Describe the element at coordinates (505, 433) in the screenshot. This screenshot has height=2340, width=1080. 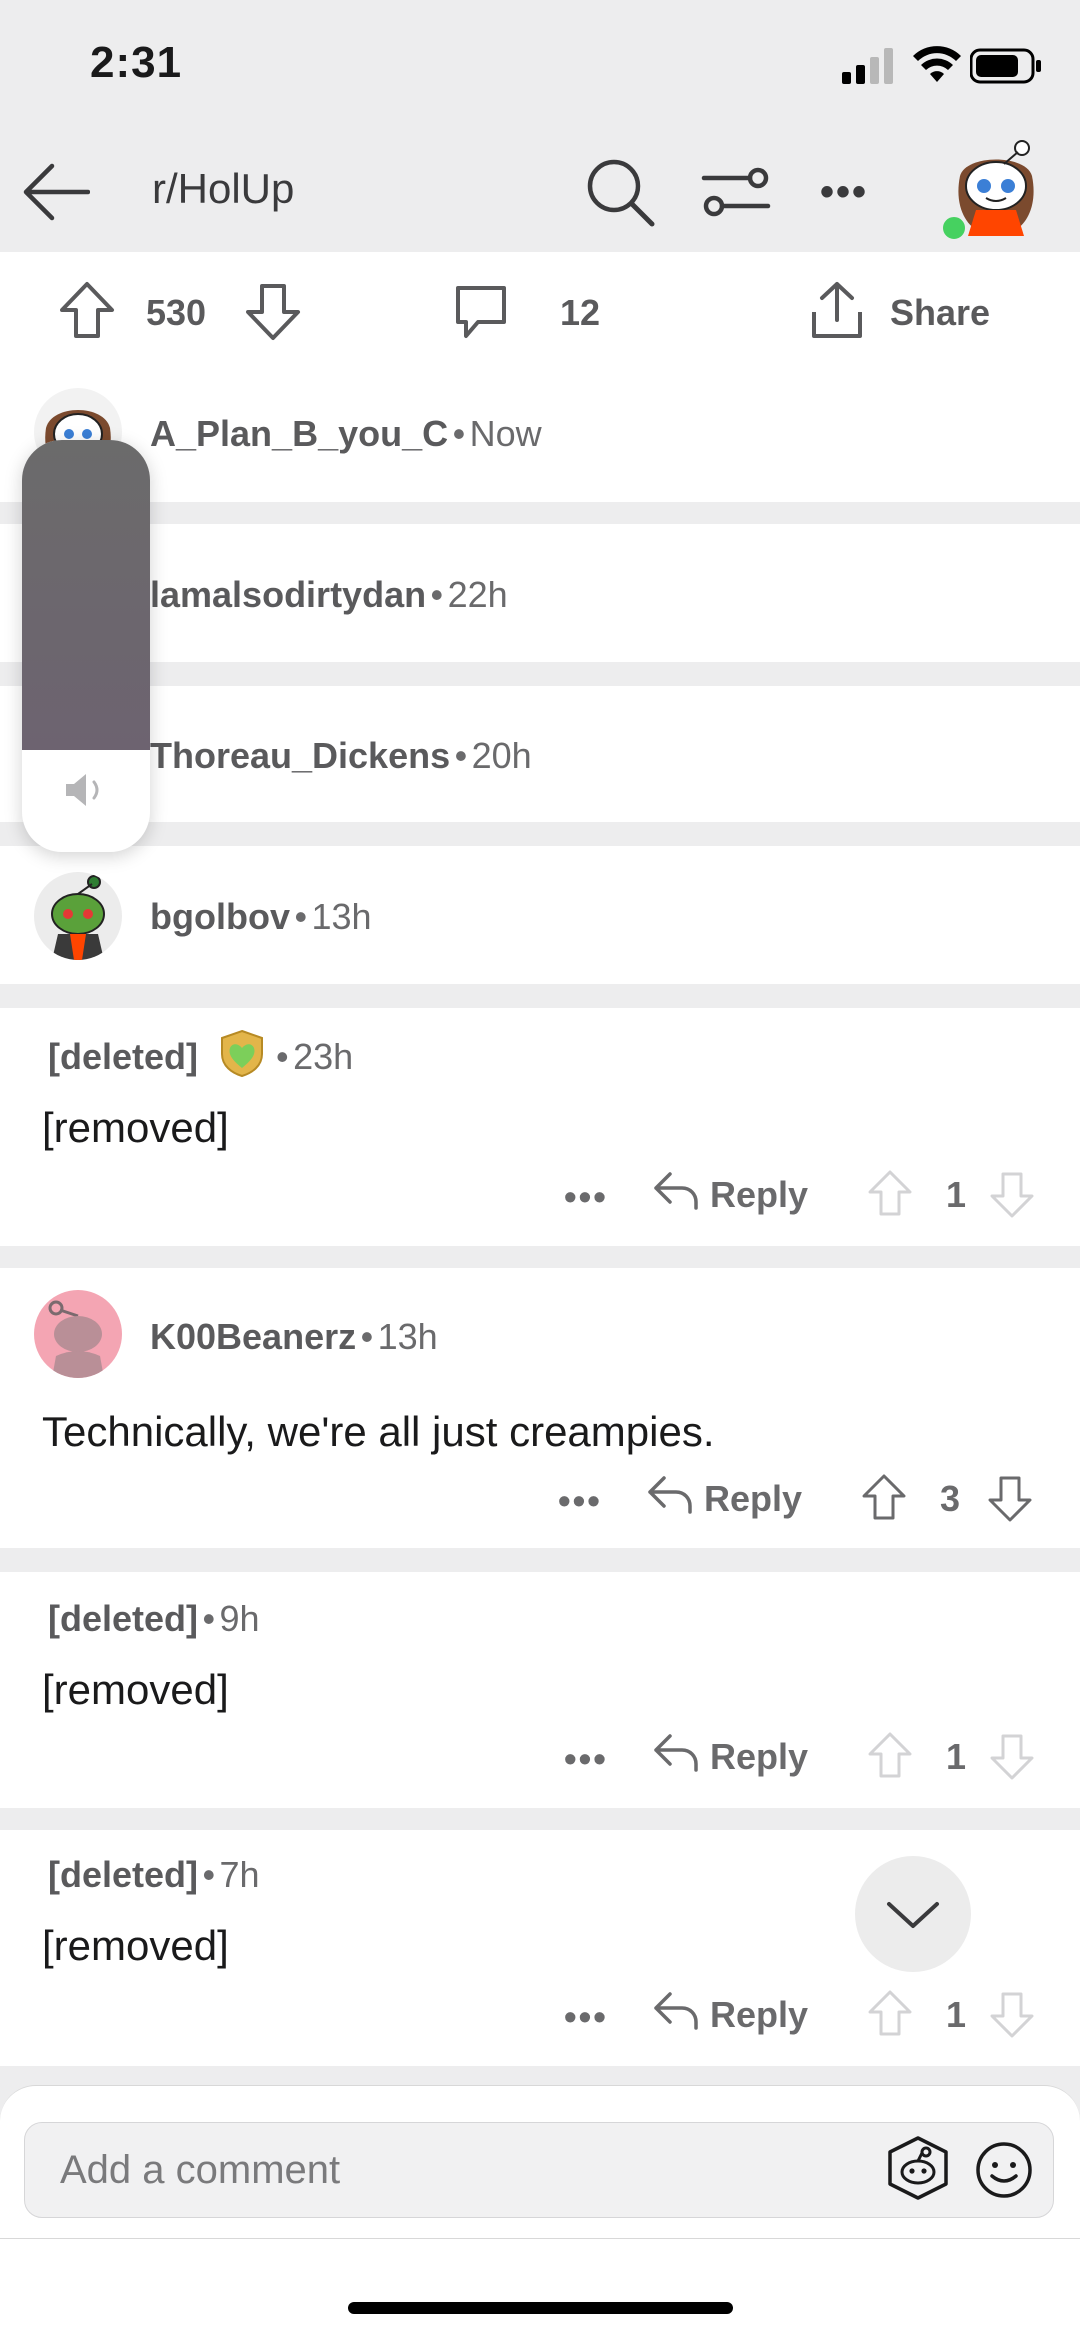
I see `comment-time: Now` at that location.